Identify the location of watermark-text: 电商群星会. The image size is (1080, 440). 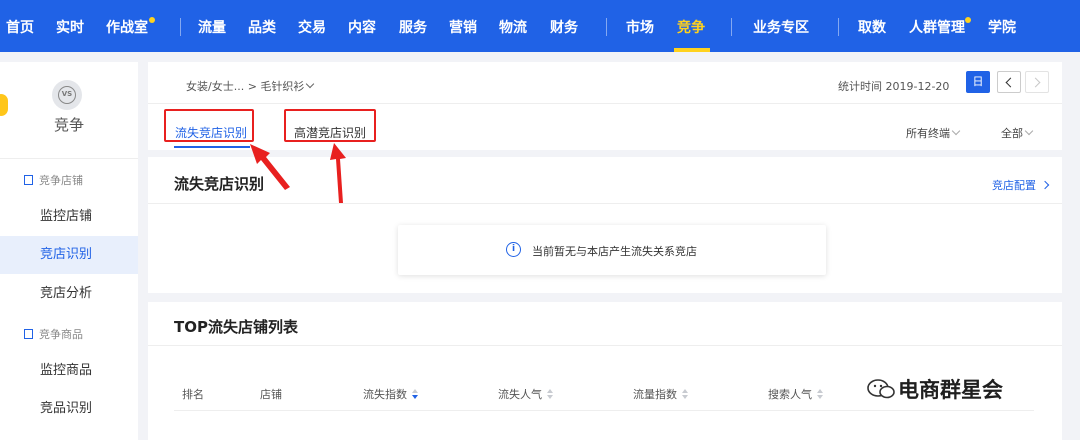
(950, 390).